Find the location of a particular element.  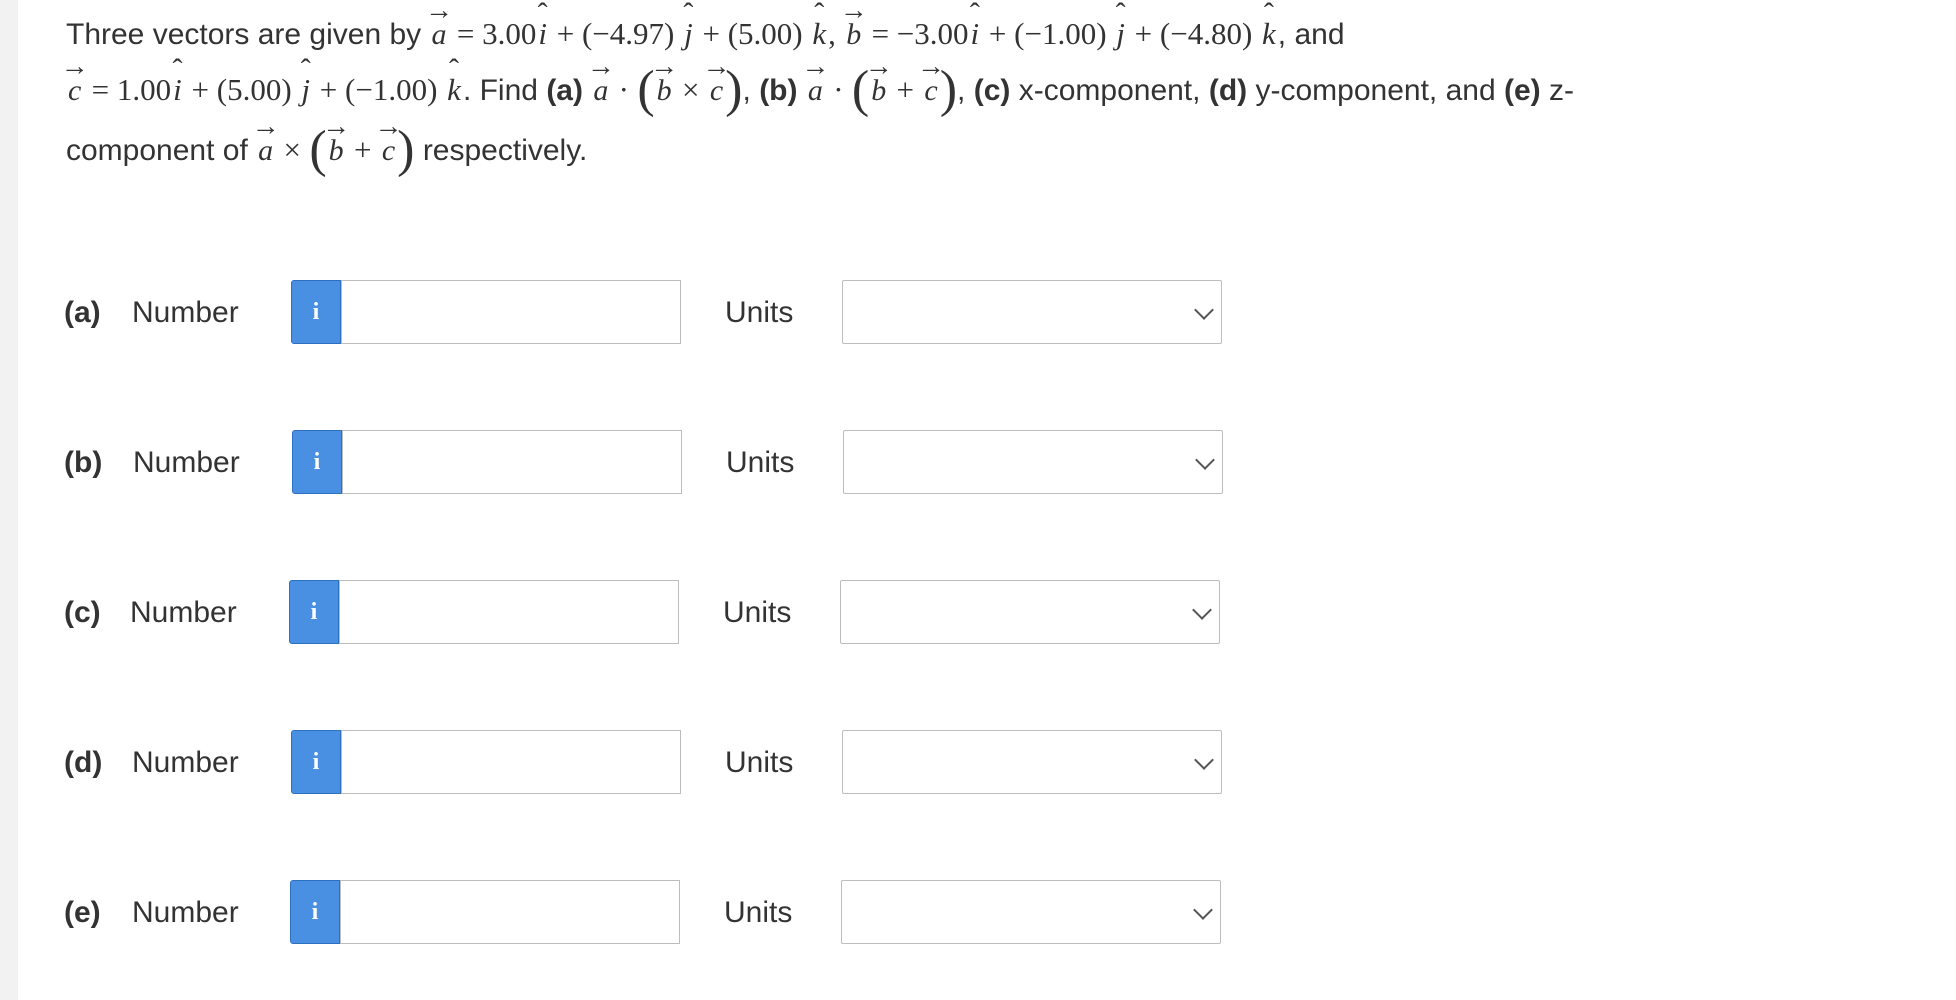

part-e-marker: (e) is located at coordinates (1522, 90).